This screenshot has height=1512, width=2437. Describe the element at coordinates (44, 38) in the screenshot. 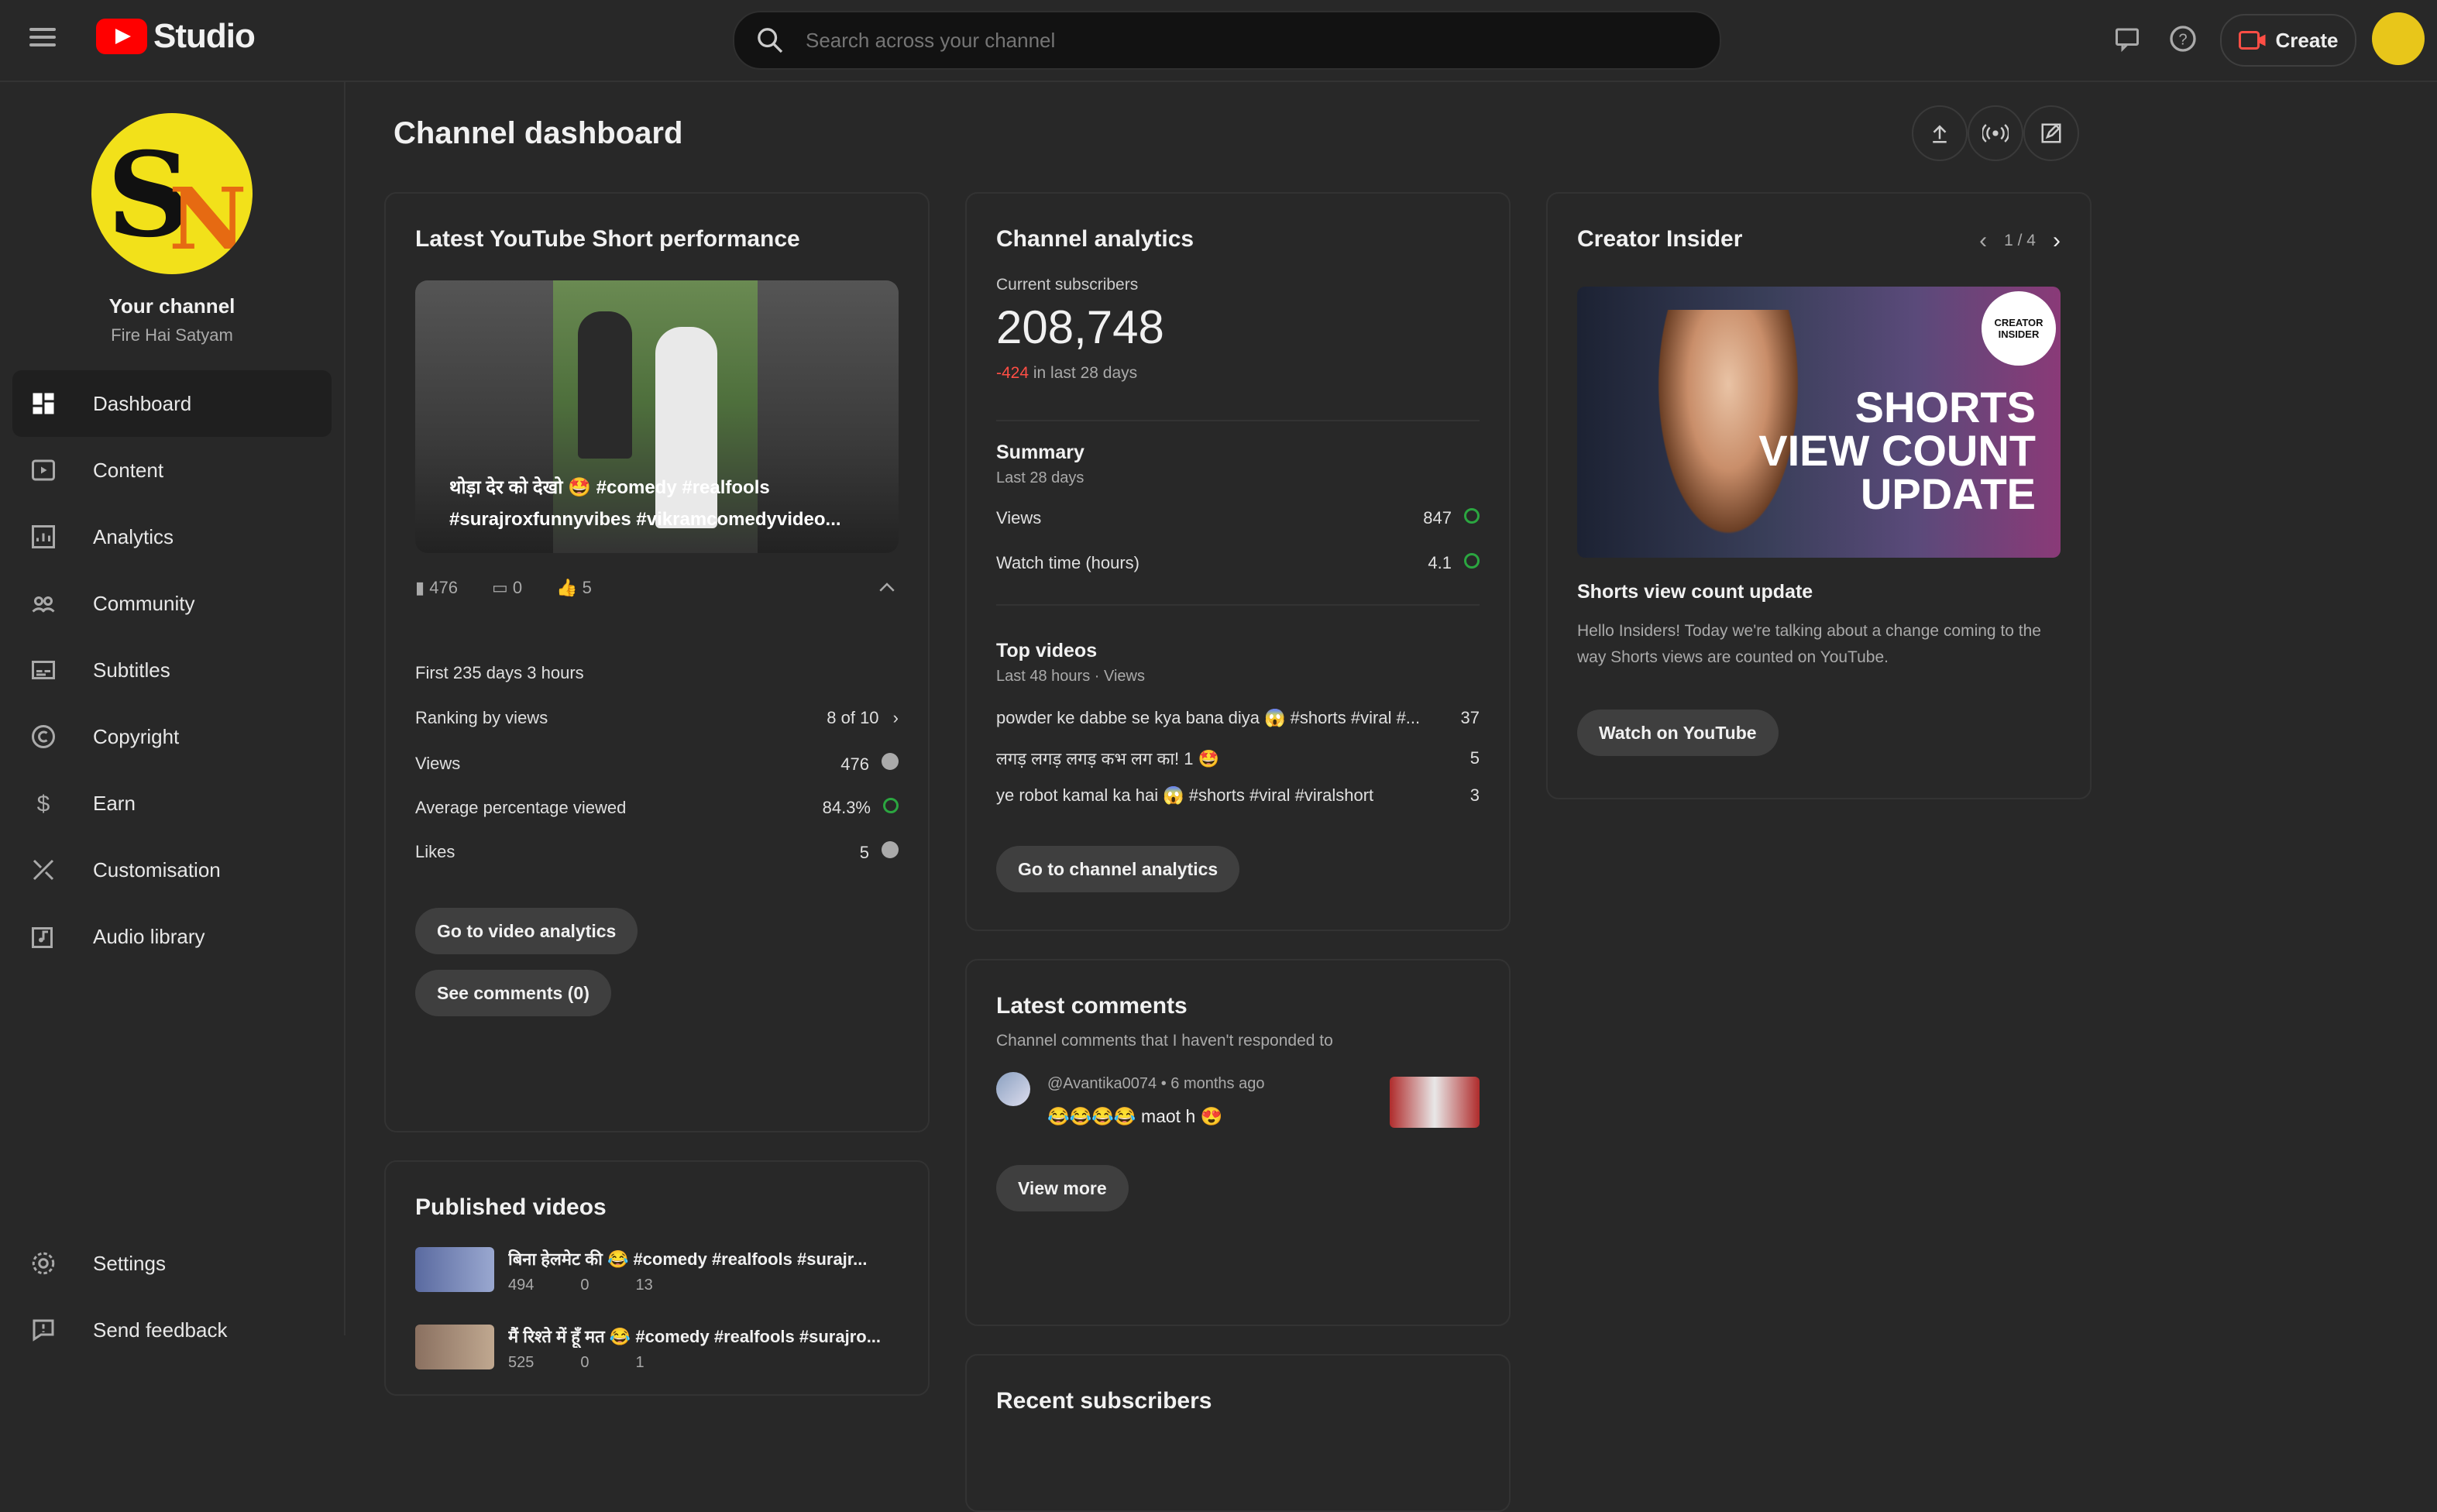

I see `menu-icon` at that location.